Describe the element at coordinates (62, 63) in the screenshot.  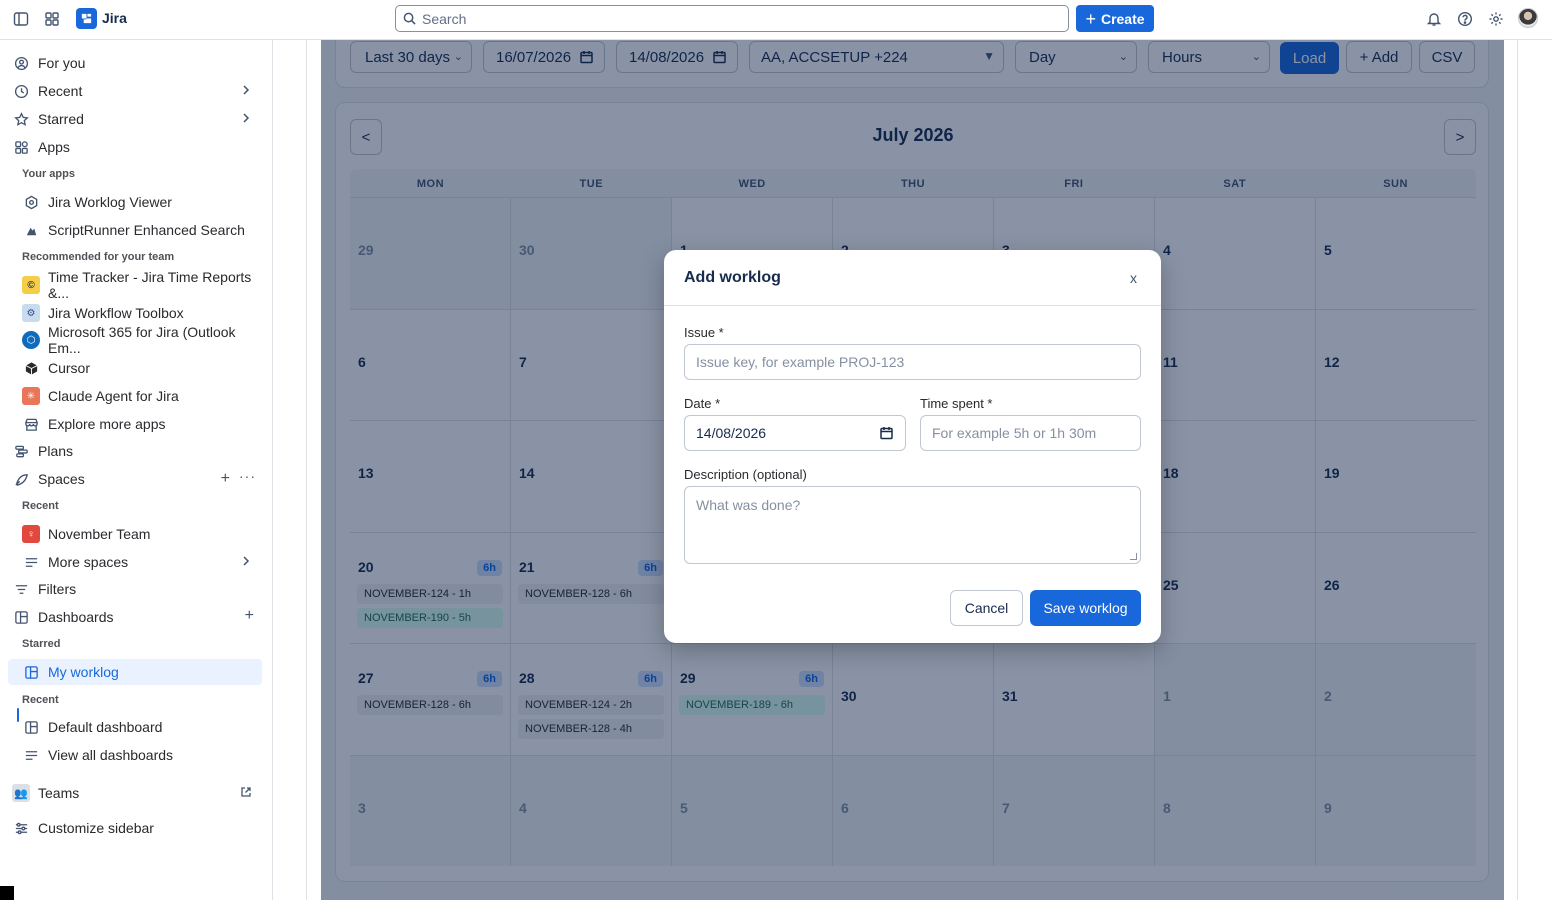
I see `sidebar-item-label: For you` at that location.